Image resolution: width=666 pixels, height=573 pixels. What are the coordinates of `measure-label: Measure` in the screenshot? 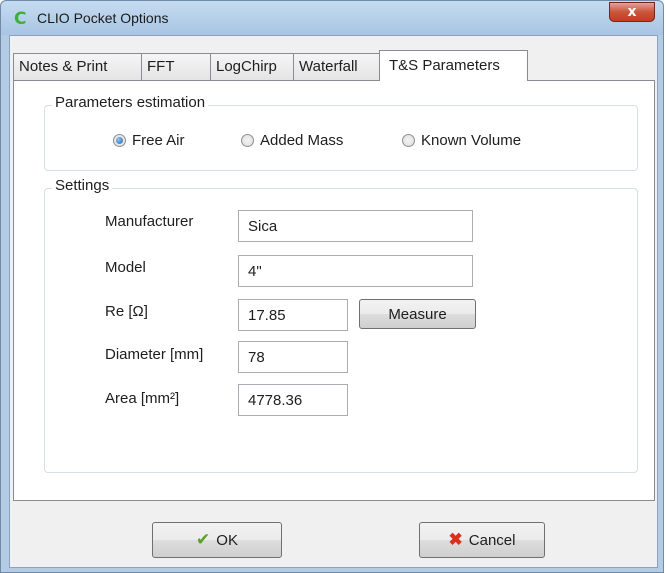 It's located at (417, 314).